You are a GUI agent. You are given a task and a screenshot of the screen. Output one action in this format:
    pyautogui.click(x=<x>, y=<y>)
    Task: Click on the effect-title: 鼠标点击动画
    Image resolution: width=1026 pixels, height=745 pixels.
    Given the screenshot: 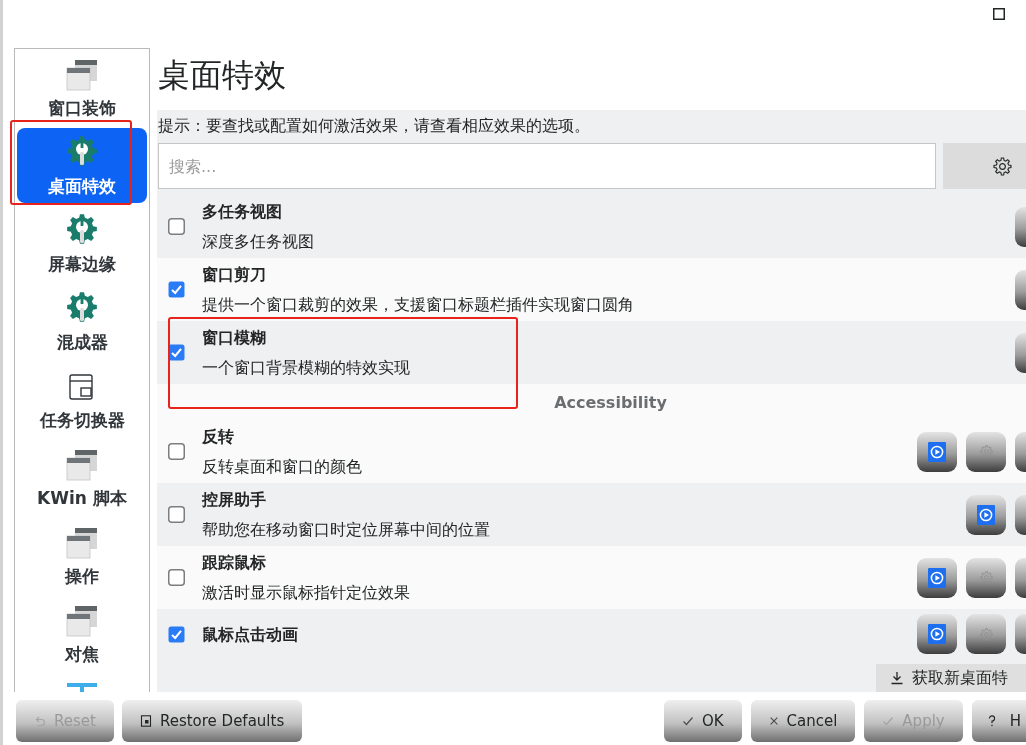 What is the action you would take?
    pyautogui.click(x=250, y=634)
    